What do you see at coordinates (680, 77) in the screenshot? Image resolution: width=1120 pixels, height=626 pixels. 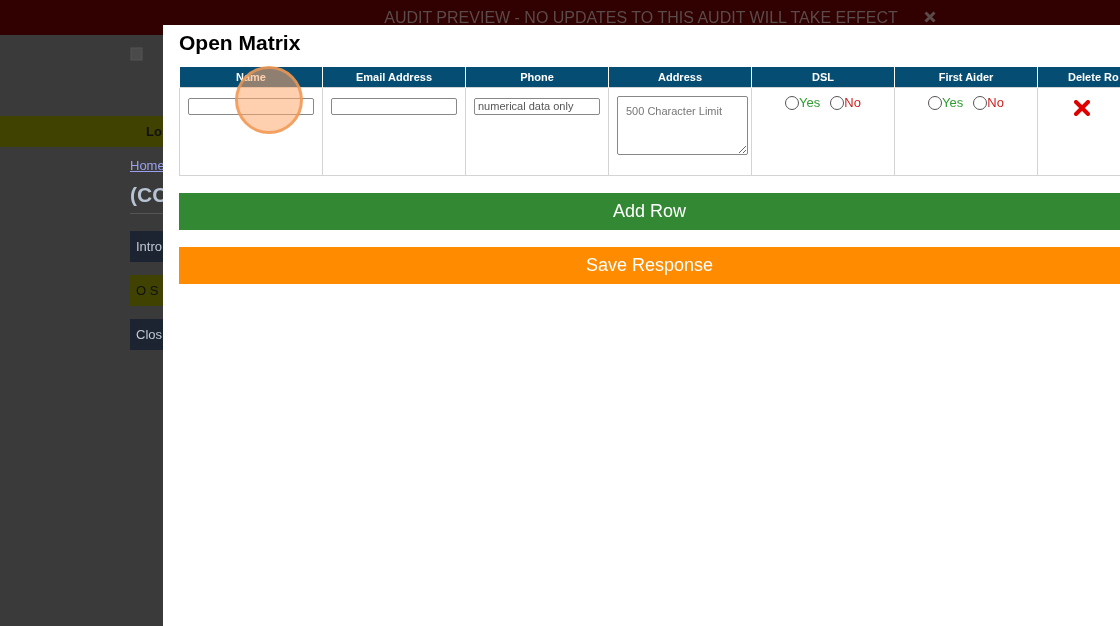 I see `column-header: Address` at bounding box center [680, 77].